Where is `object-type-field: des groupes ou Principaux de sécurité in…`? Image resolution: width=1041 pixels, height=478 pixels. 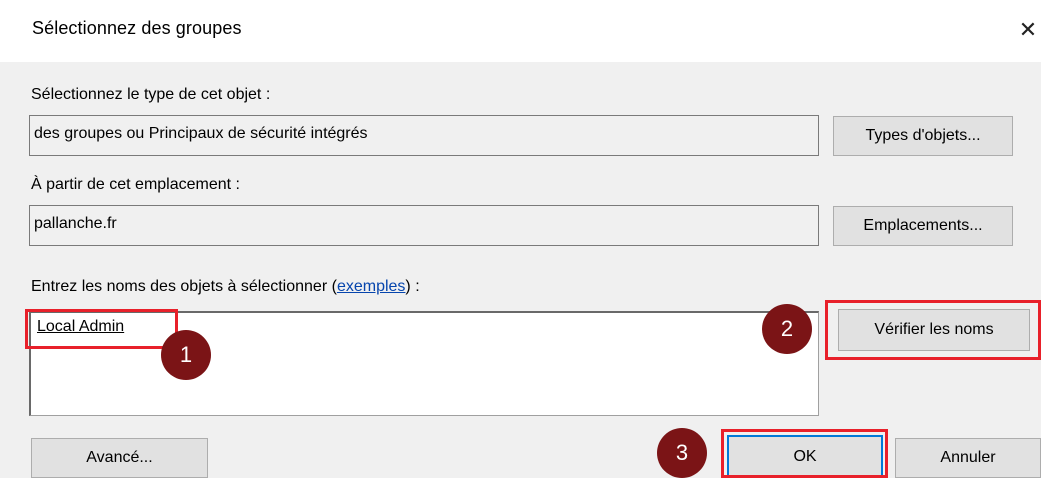
object-type-field: des groupes ou Principaux de sécurité in… is located at coordinates (424, 135).